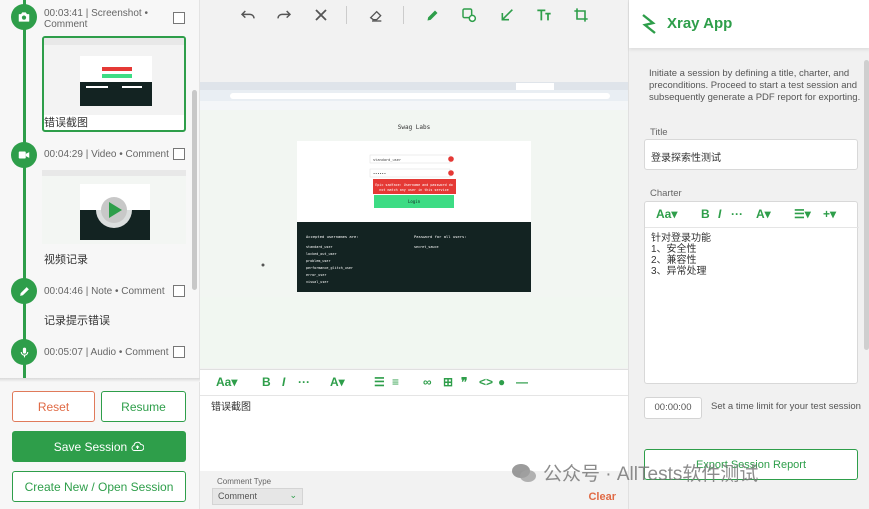  Describe the element at coordinates (329, 268) in the screenshot. I see `screenshot-username-item: performance_glitch_user` at that location.